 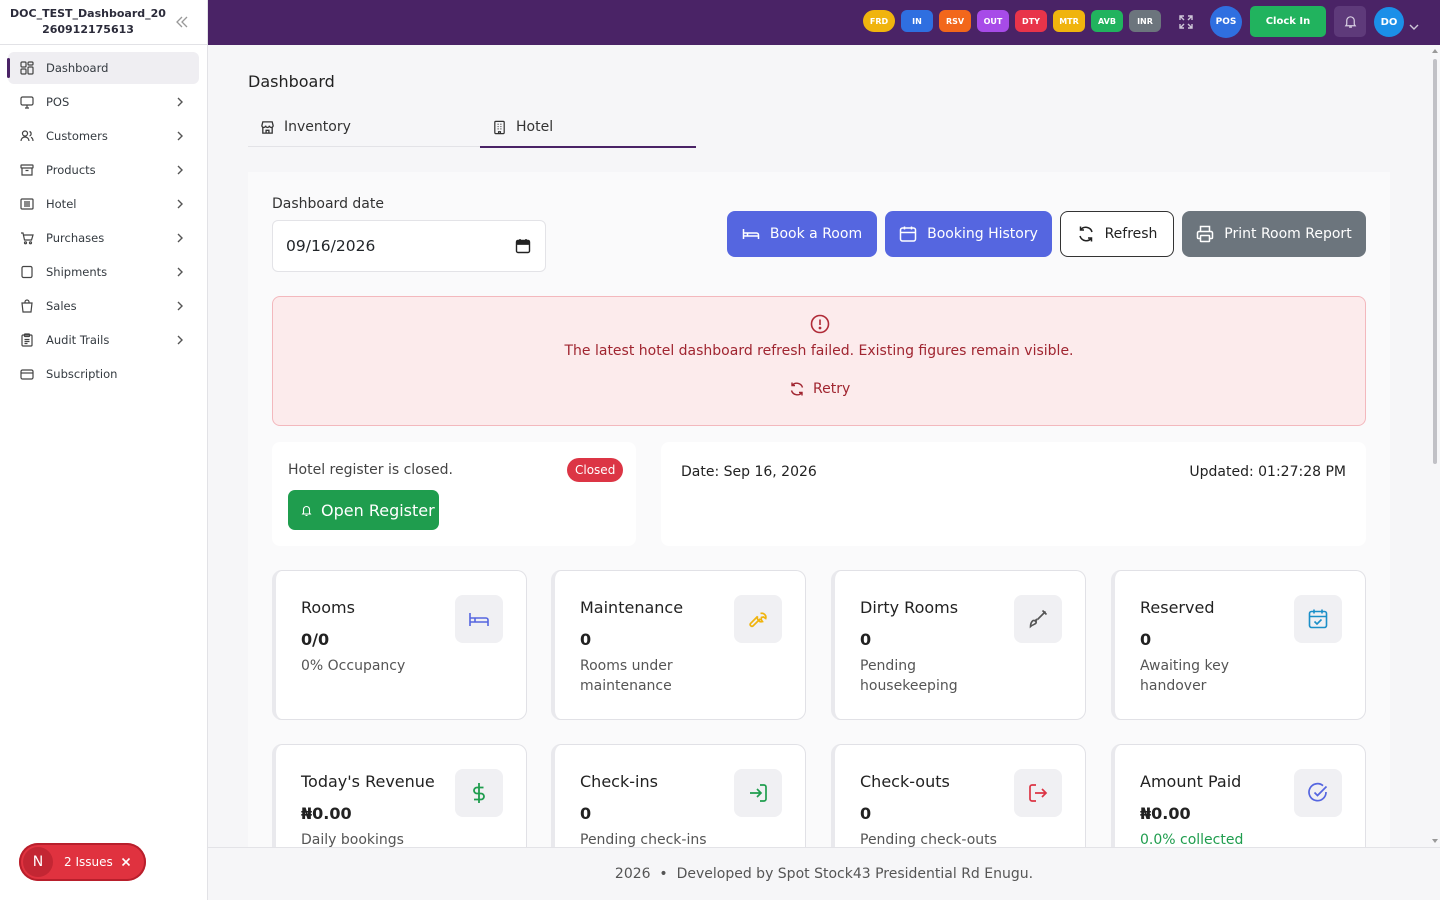 I want to click on retry-button: Retry, so click(x=819, y=389).